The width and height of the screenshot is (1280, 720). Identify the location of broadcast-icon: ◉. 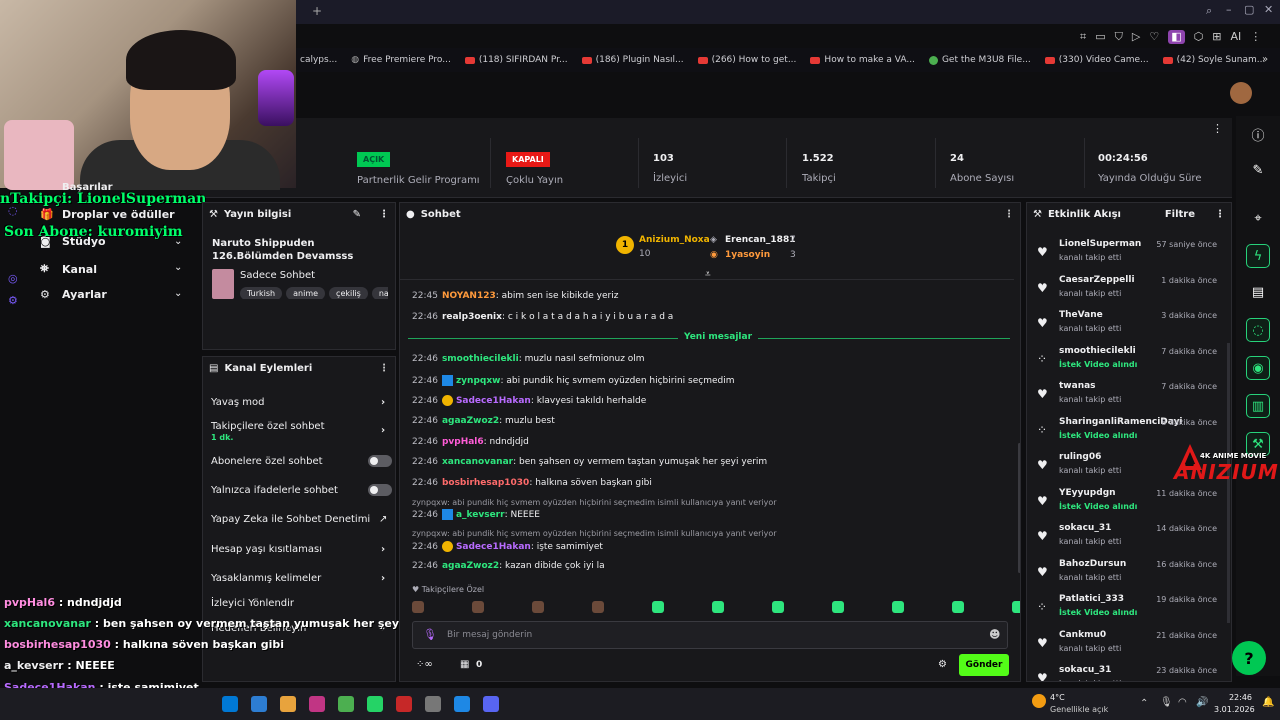
(1258, 368).